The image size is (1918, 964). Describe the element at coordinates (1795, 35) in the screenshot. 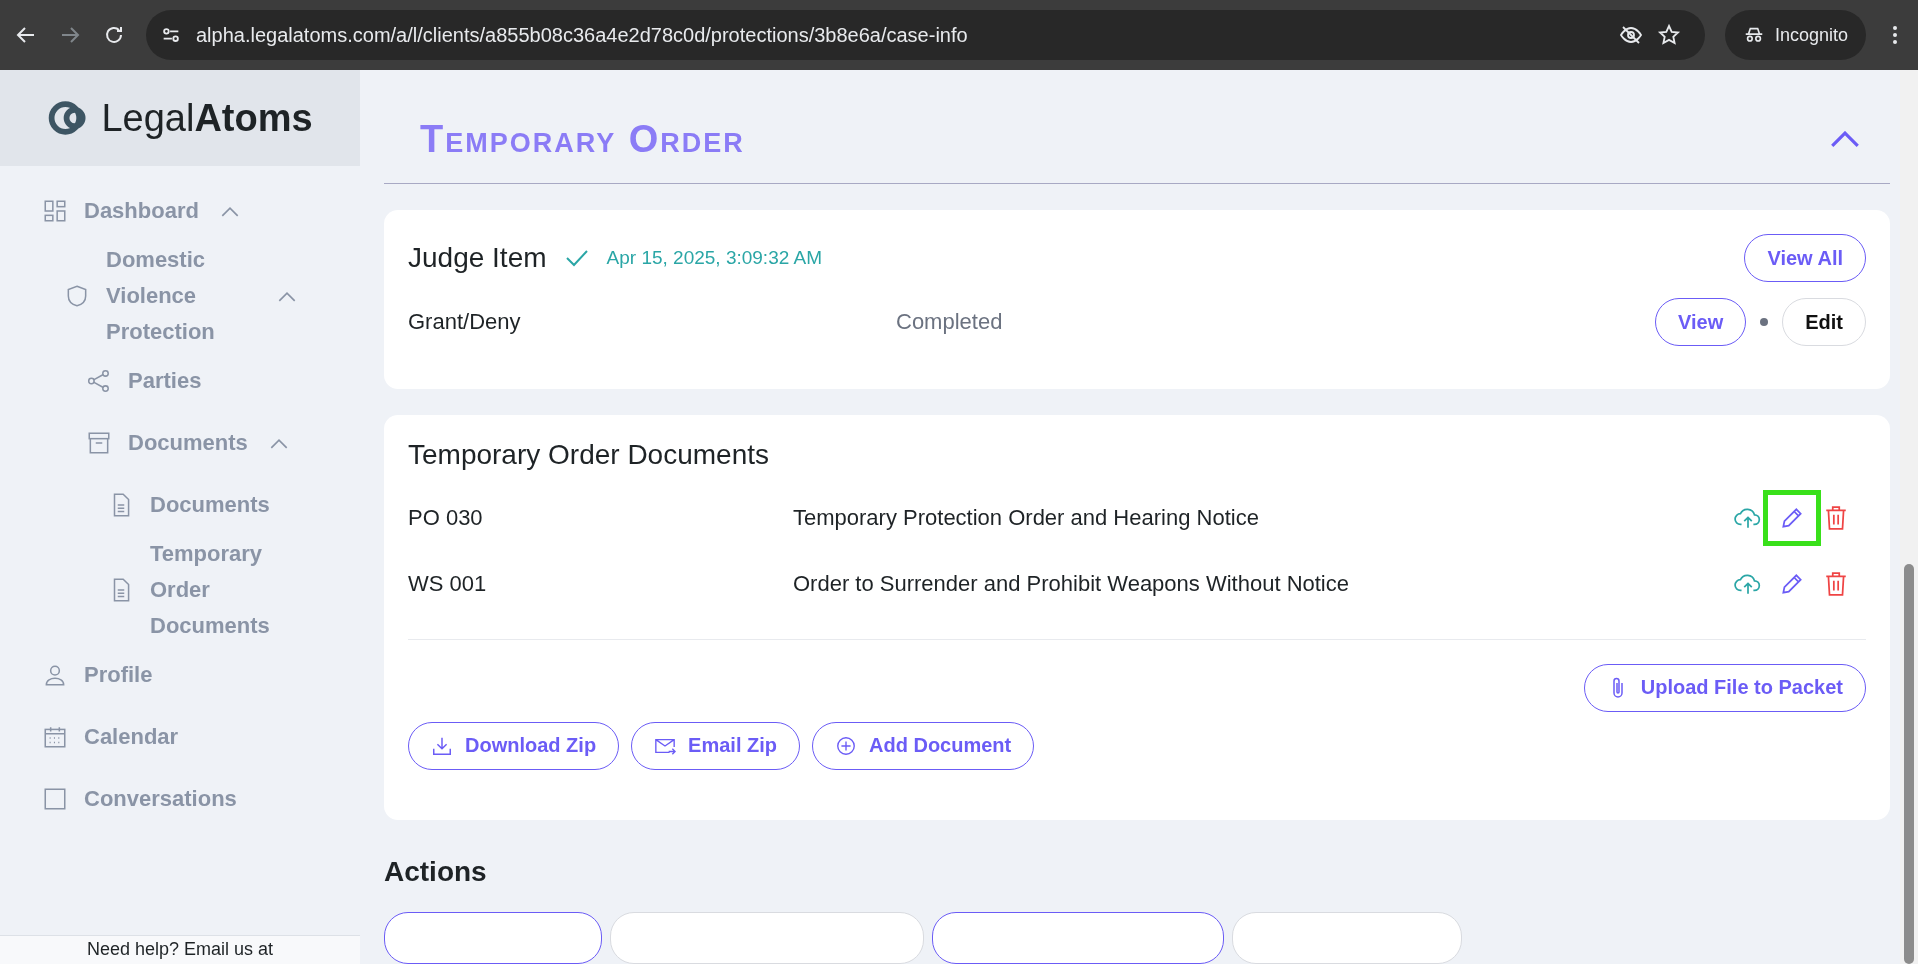

I see `incognito-badge: Incognito` at that location.